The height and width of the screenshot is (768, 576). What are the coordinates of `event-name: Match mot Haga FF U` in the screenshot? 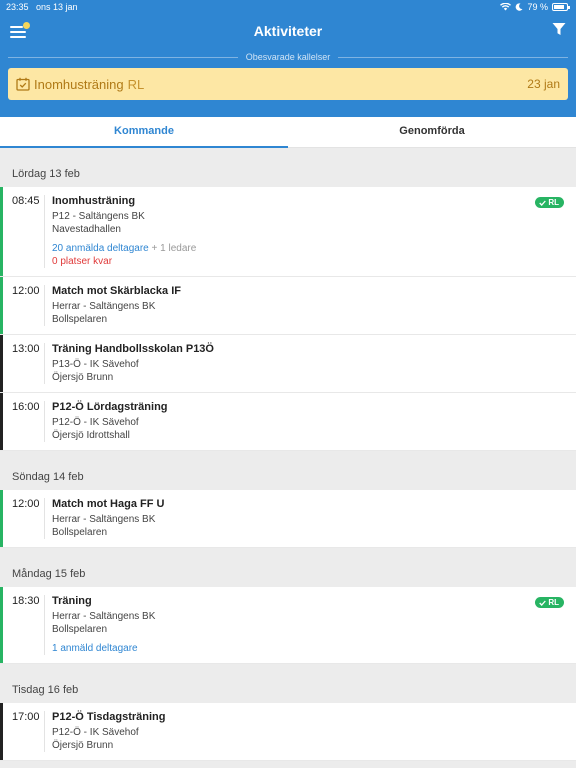 It's located at (108, 504).